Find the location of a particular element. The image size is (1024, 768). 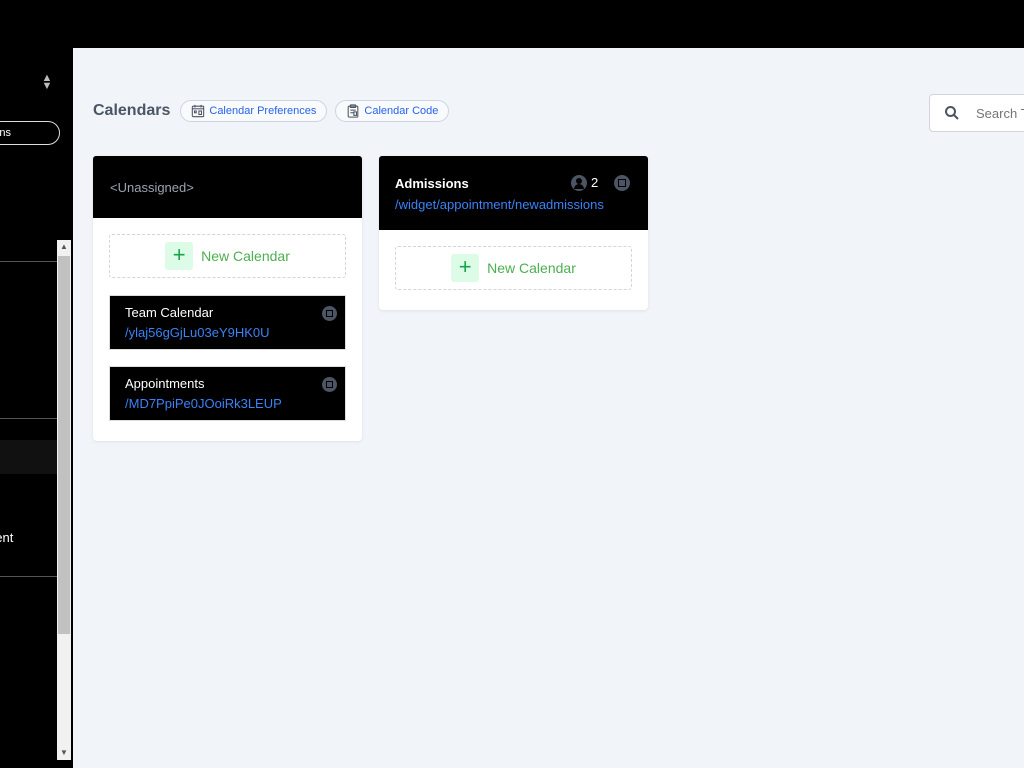

sidebar-scrollbar: ▲ ▼ is located at coordinates (64, 500).